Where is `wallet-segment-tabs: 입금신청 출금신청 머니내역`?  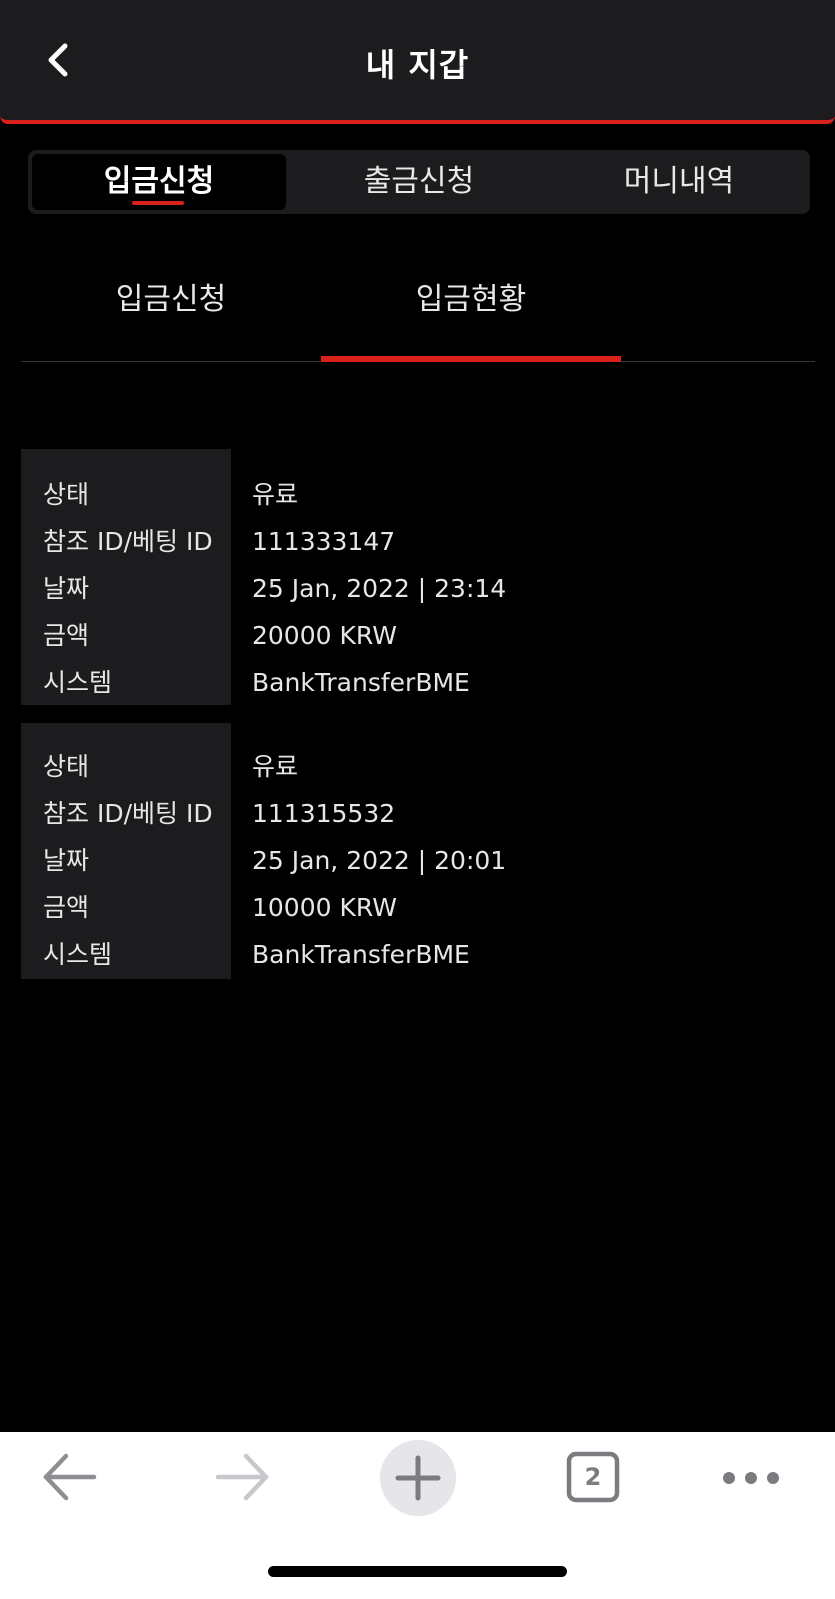
wallet-segment-tabs: 입금신청 출금신청 머니내역 is located at coordinates (419, 182).